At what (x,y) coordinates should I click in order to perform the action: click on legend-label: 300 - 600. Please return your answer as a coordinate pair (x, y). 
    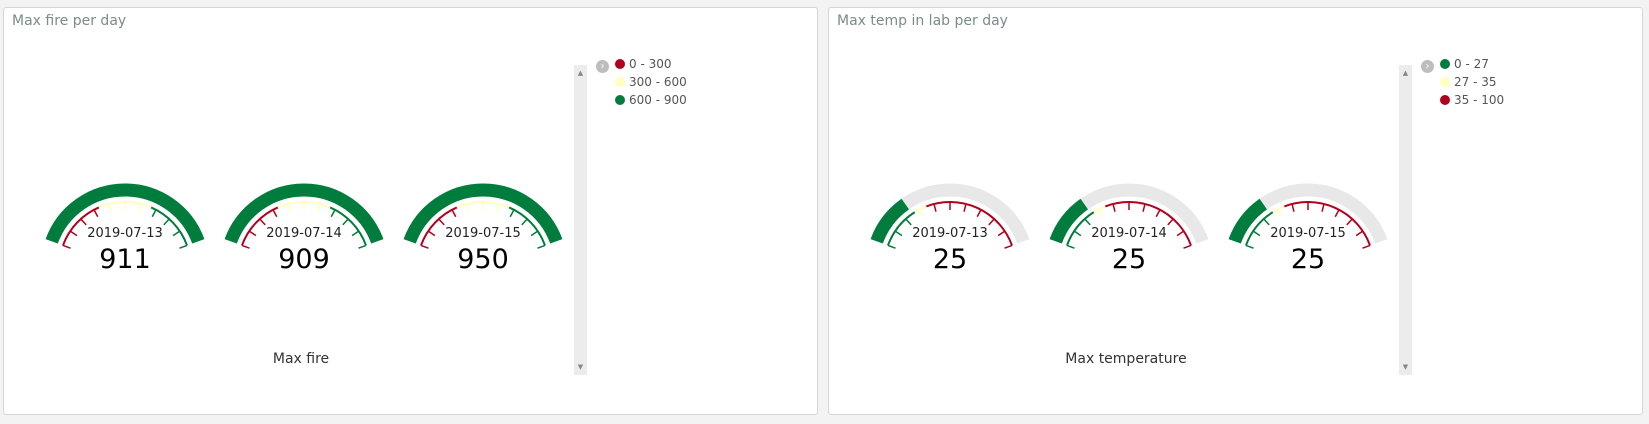
    Looking at the image, I should click on (658, 82).